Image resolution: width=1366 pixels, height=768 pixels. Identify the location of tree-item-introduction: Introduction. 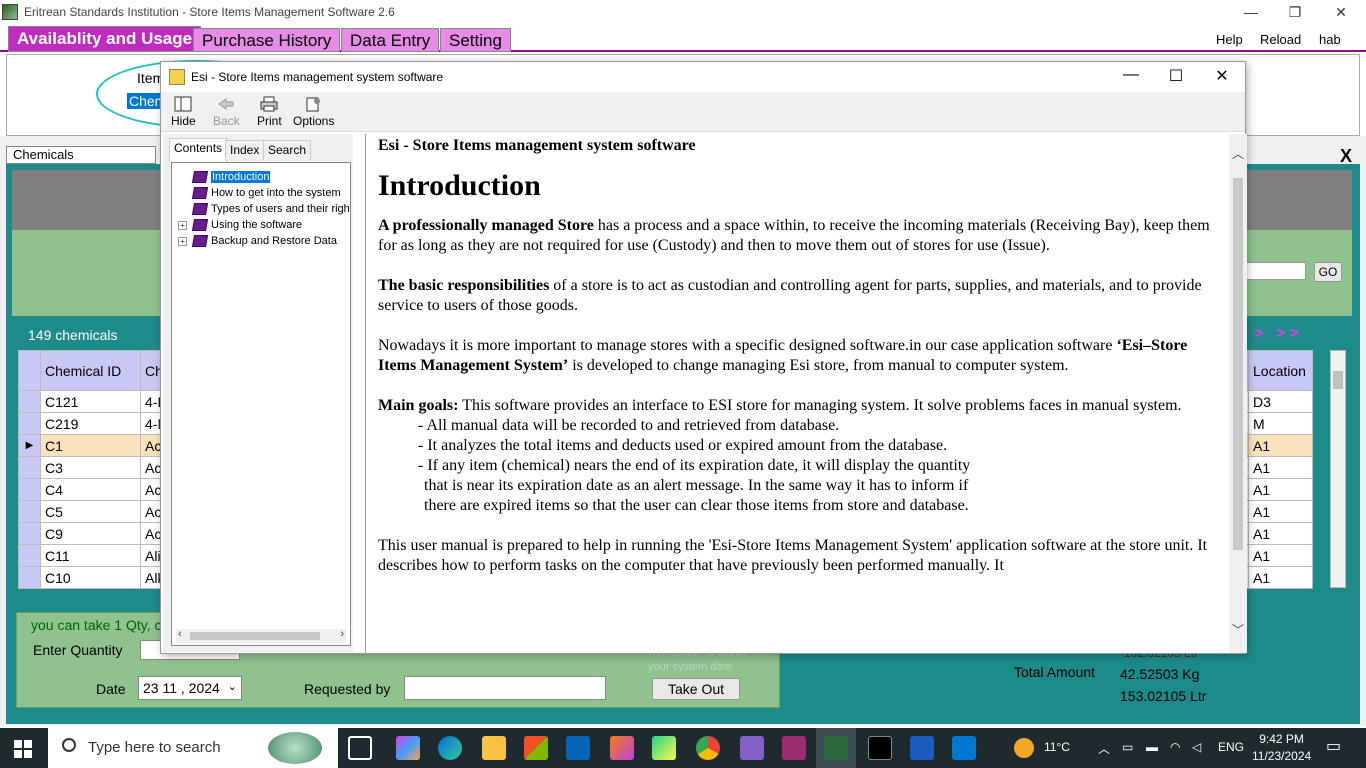
(224, 177).